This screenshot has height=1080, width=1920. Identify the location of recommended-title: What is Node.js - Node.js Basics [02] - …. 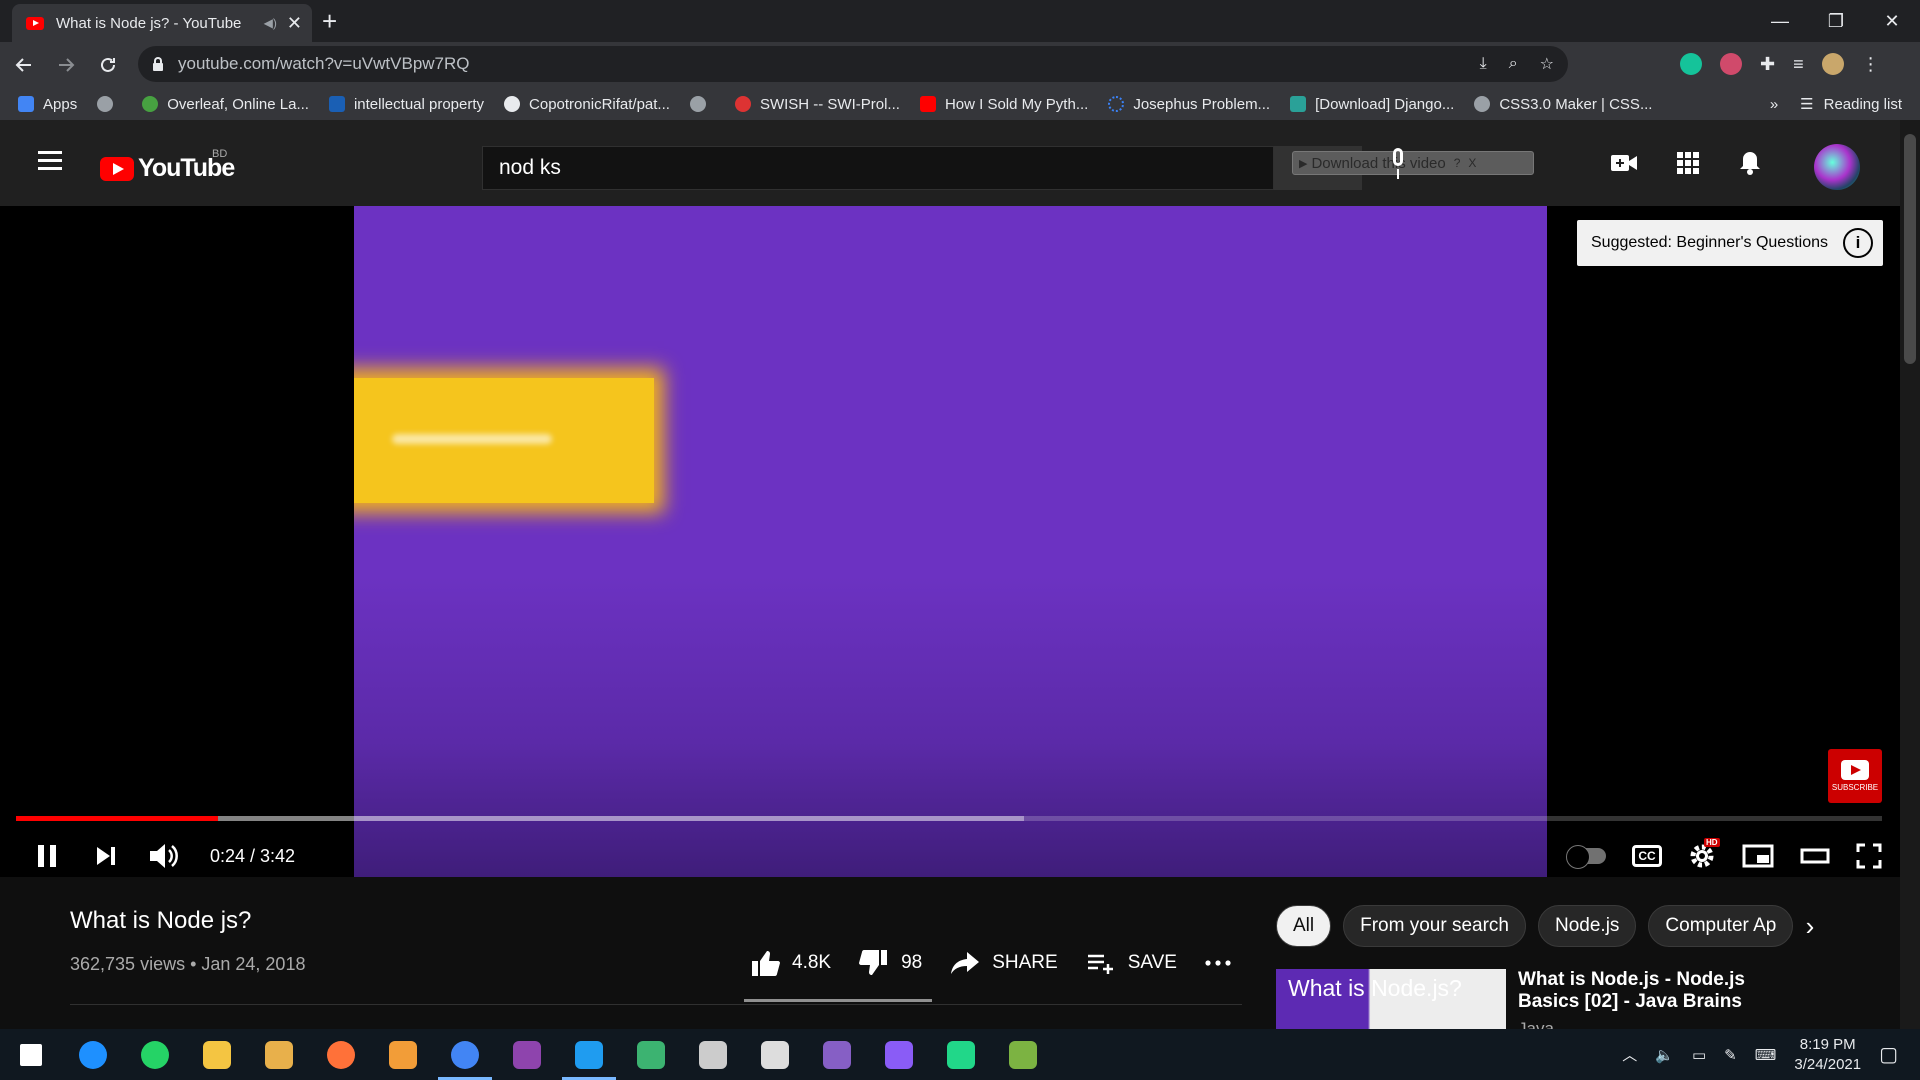
(1648, 991).